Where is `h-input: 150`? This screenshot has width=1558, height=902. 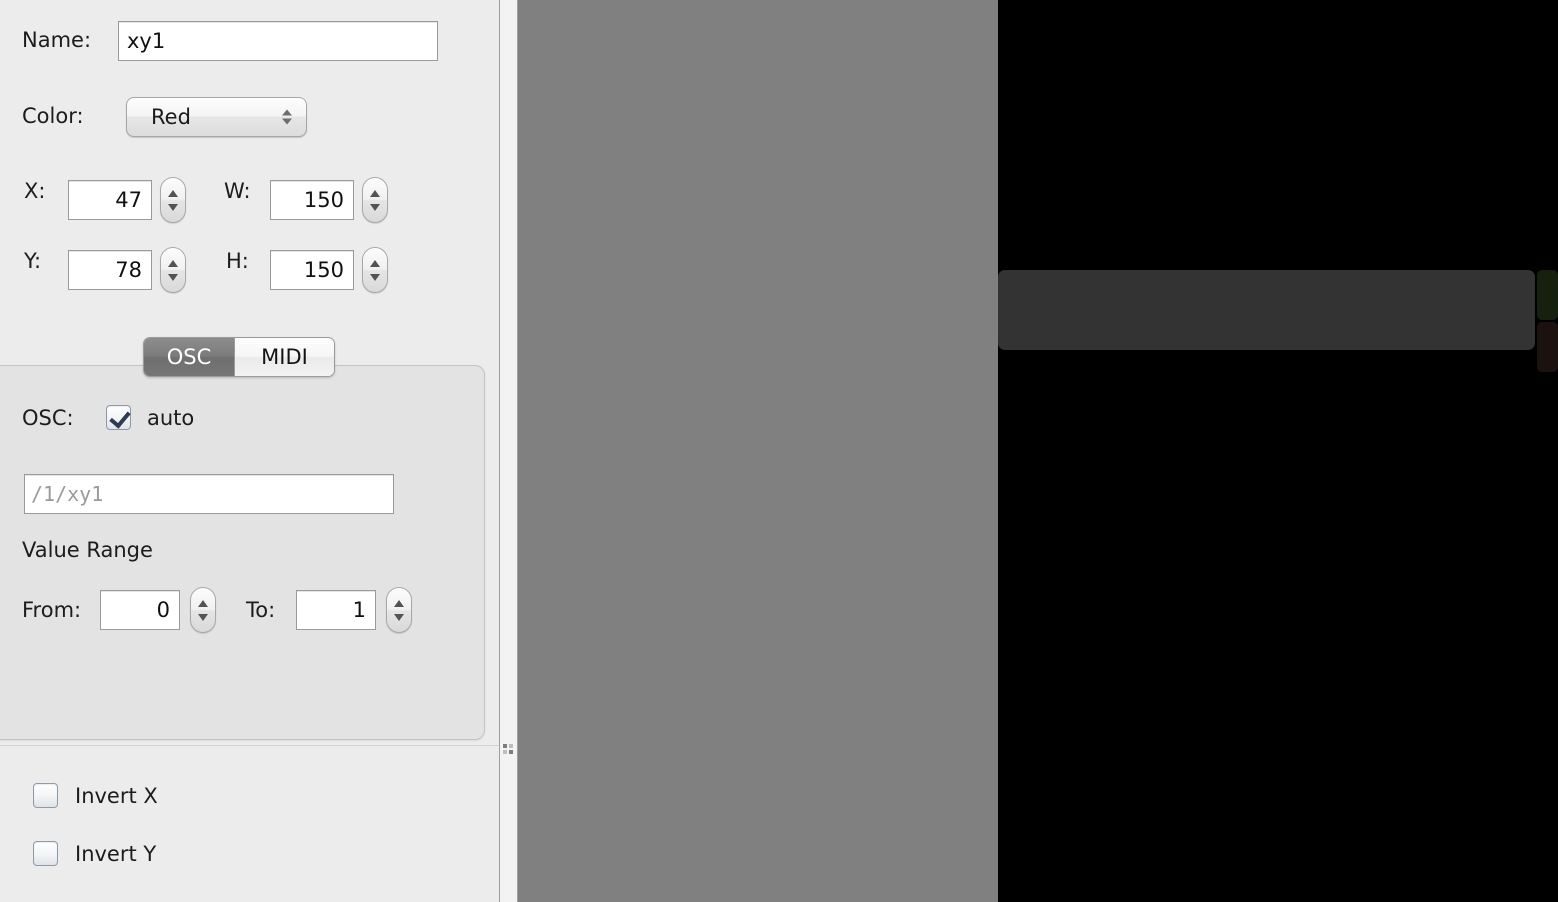 h-input: 150 is located at coordinates (312, 270).